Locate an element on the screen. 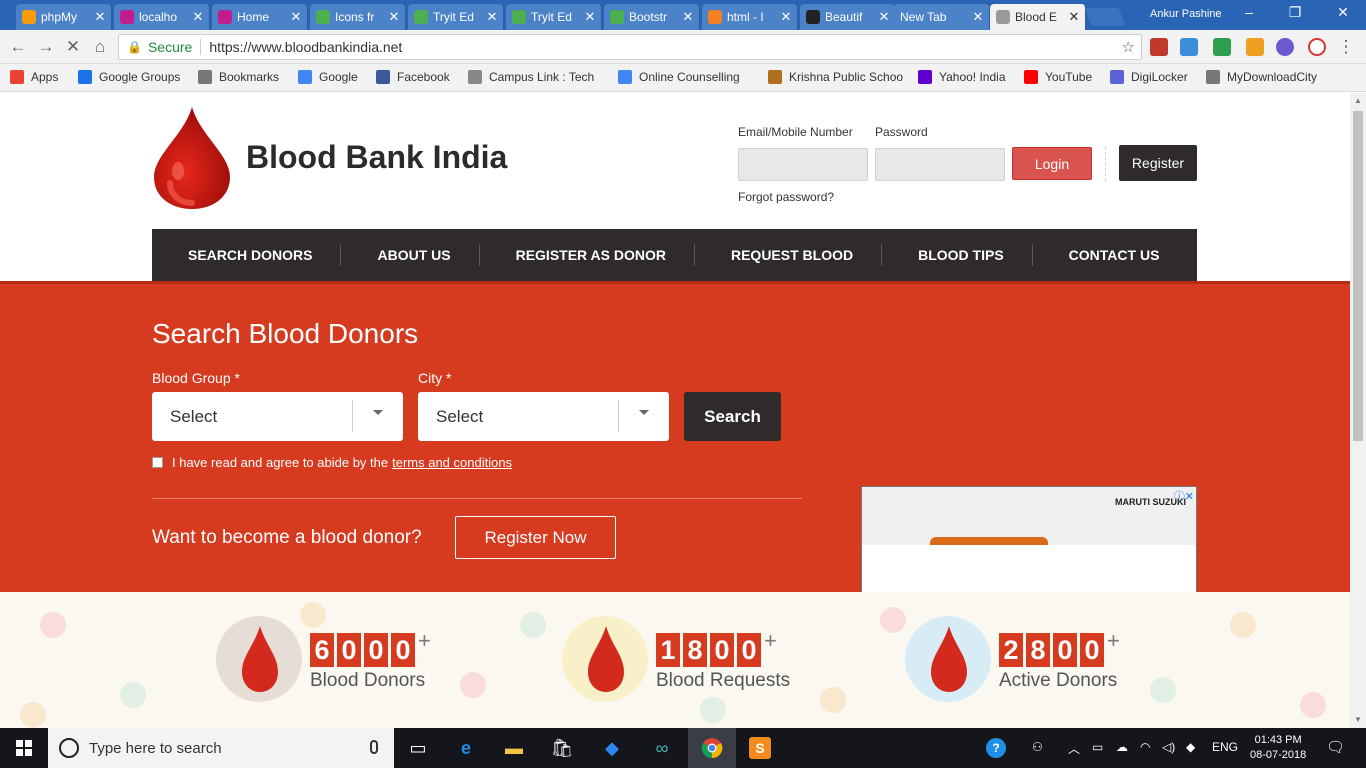 This screenshot has width=1366, height=768. browser-tab: html - I ✕ is located at coordinates (750, 17).